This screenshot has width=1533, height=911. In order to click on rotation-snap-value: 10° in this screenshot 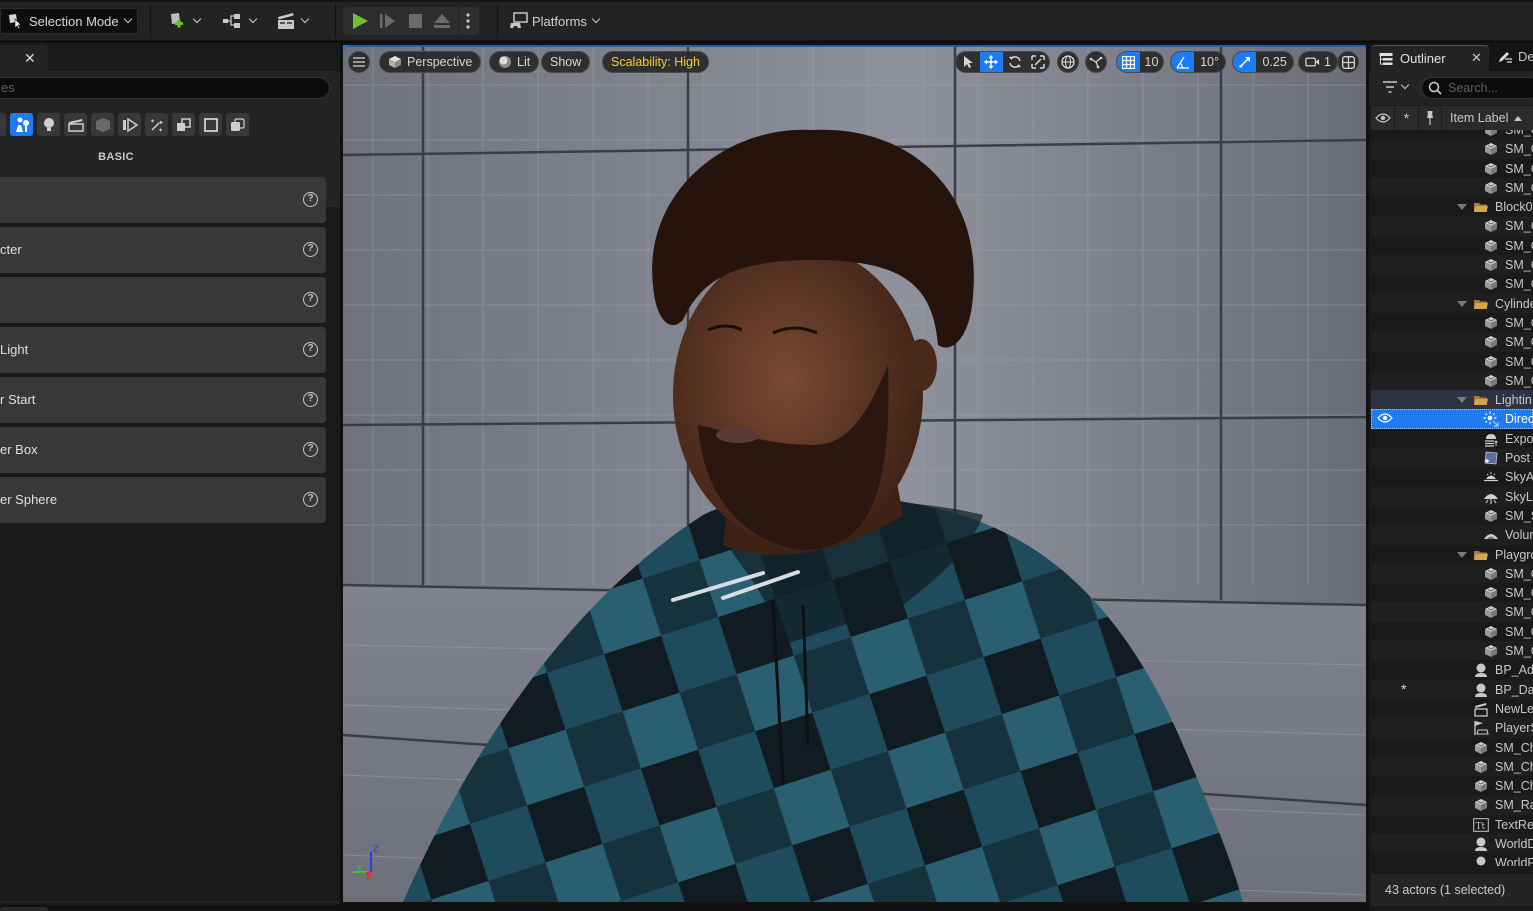, I will do `click(1209, 62)`.